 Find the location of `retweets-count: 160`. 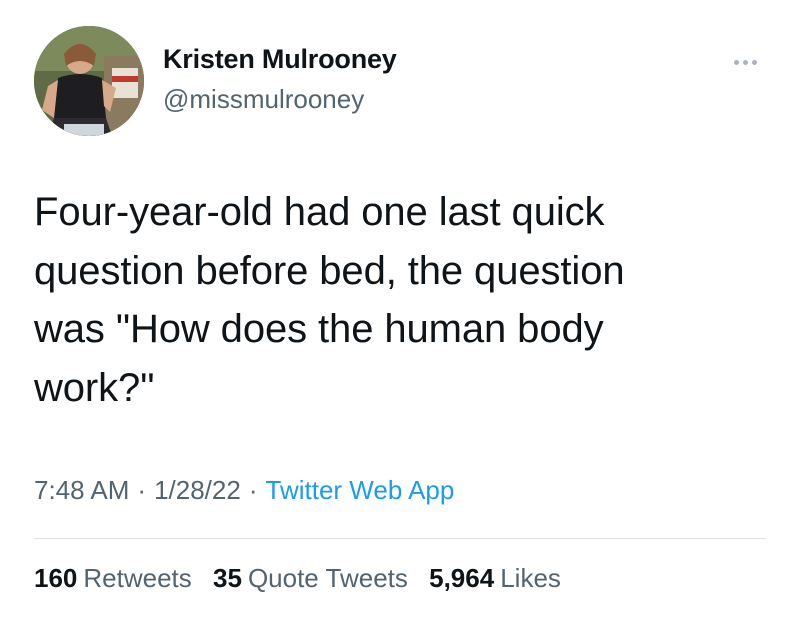

retweets-count: 160 is located at coordinates (56, 578).